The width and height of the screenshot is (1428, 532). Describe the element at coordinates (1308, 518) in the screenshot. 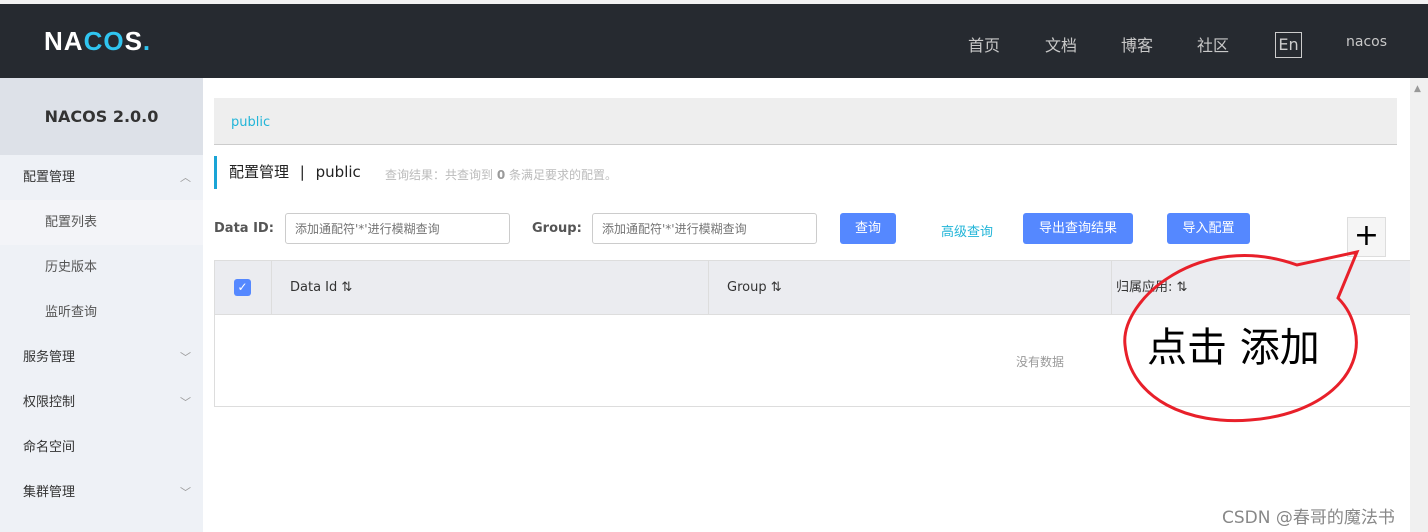

I see `watermark: CSDN @春哥的魔法书` at that location.